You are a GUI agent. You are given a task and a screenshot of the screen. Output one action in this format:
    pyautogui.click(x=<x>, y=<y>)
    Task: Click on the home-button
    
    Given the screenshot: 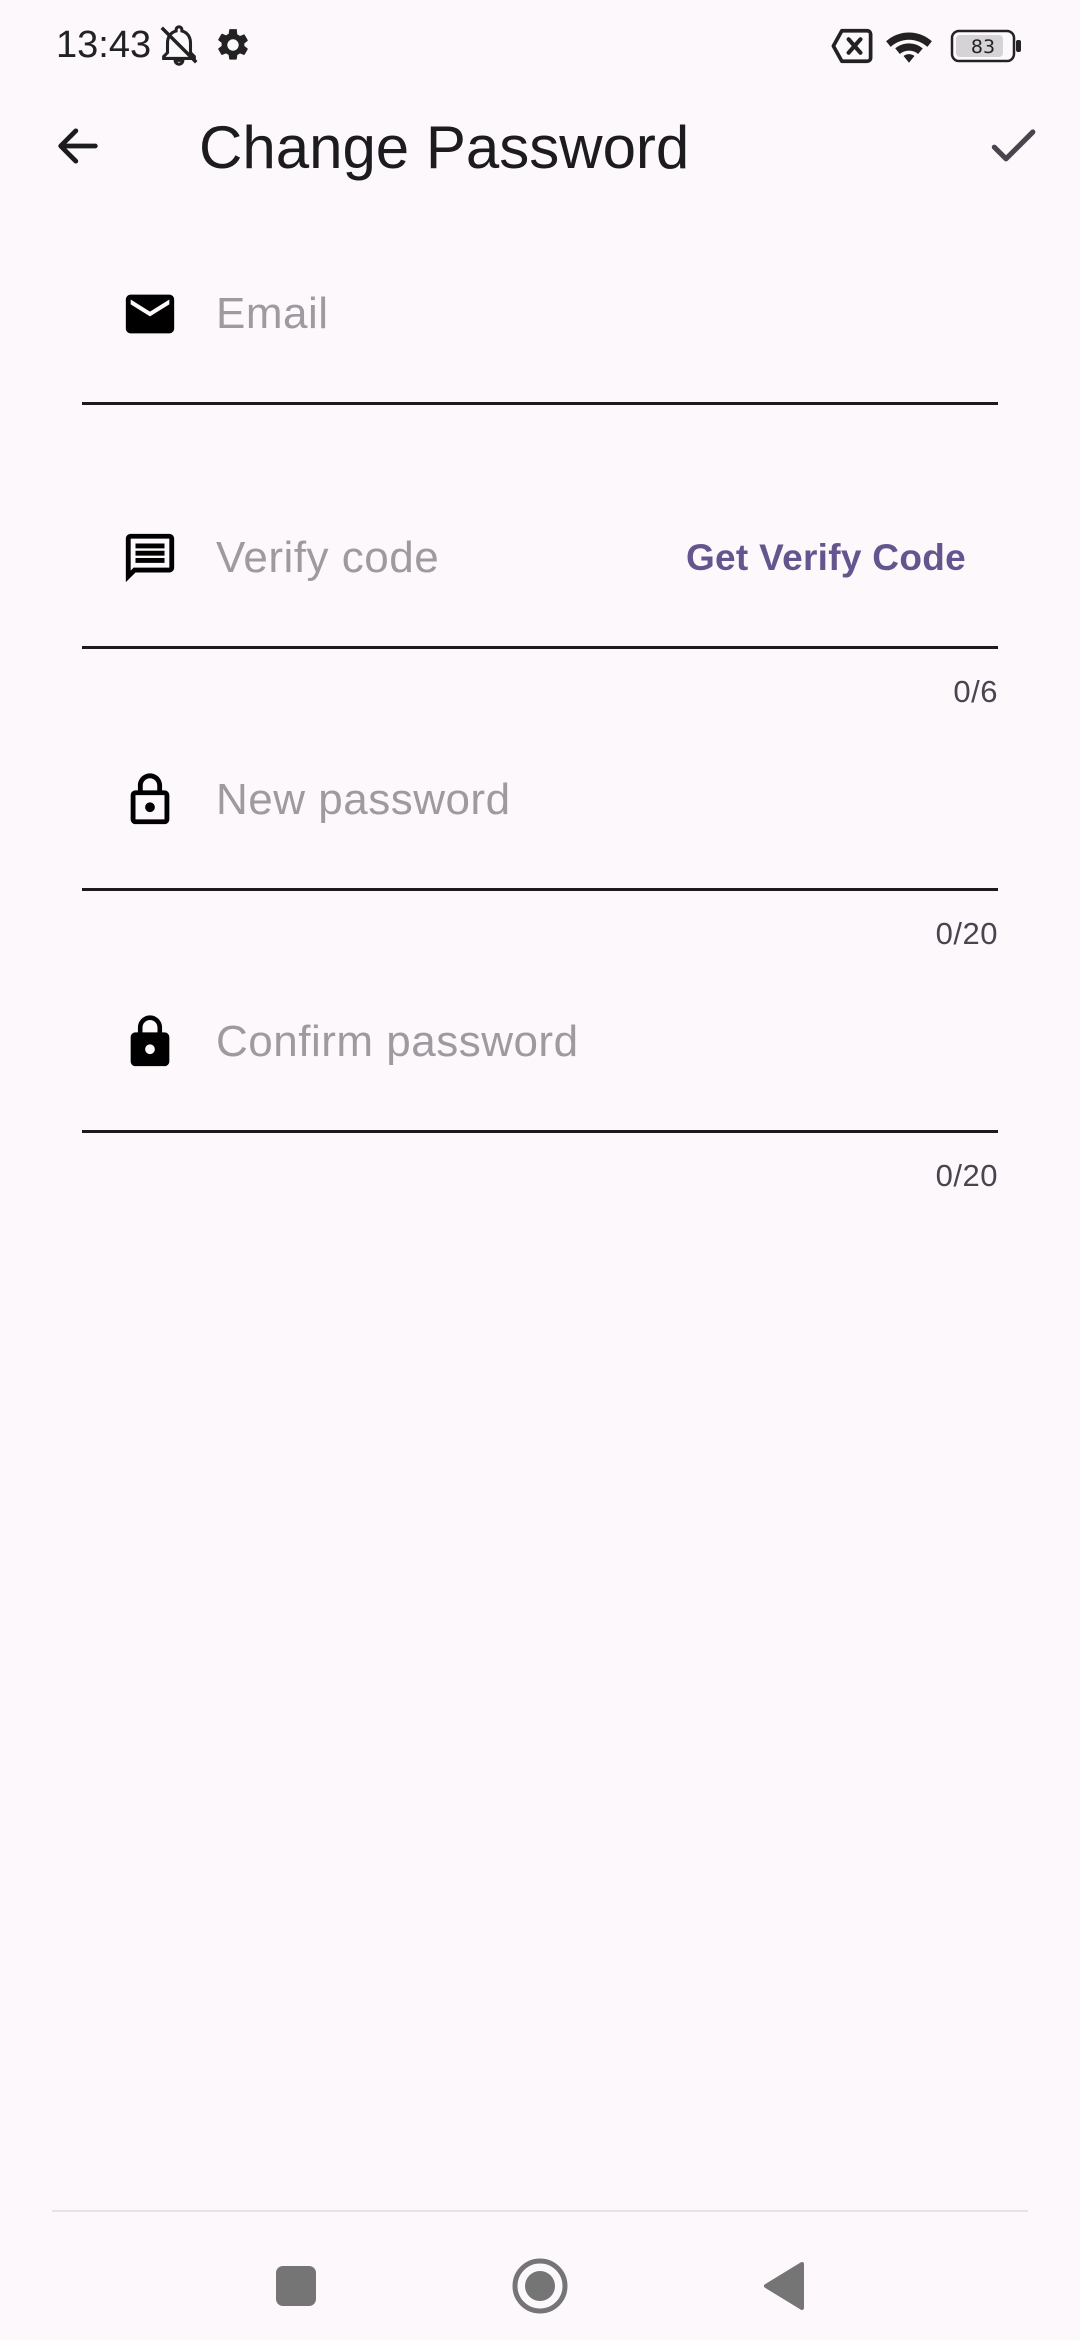 What is the action you would take?
    pyautogui.click(x=540, y=2288)
    